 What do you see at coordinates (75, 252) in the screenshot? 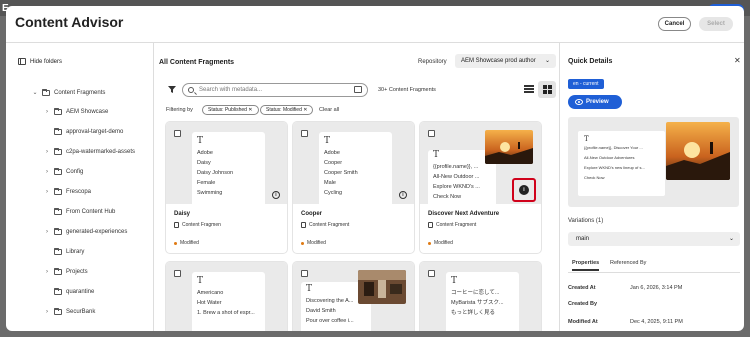
I see `sidebar-folder-label: Library` at bounding box center [75, 252].